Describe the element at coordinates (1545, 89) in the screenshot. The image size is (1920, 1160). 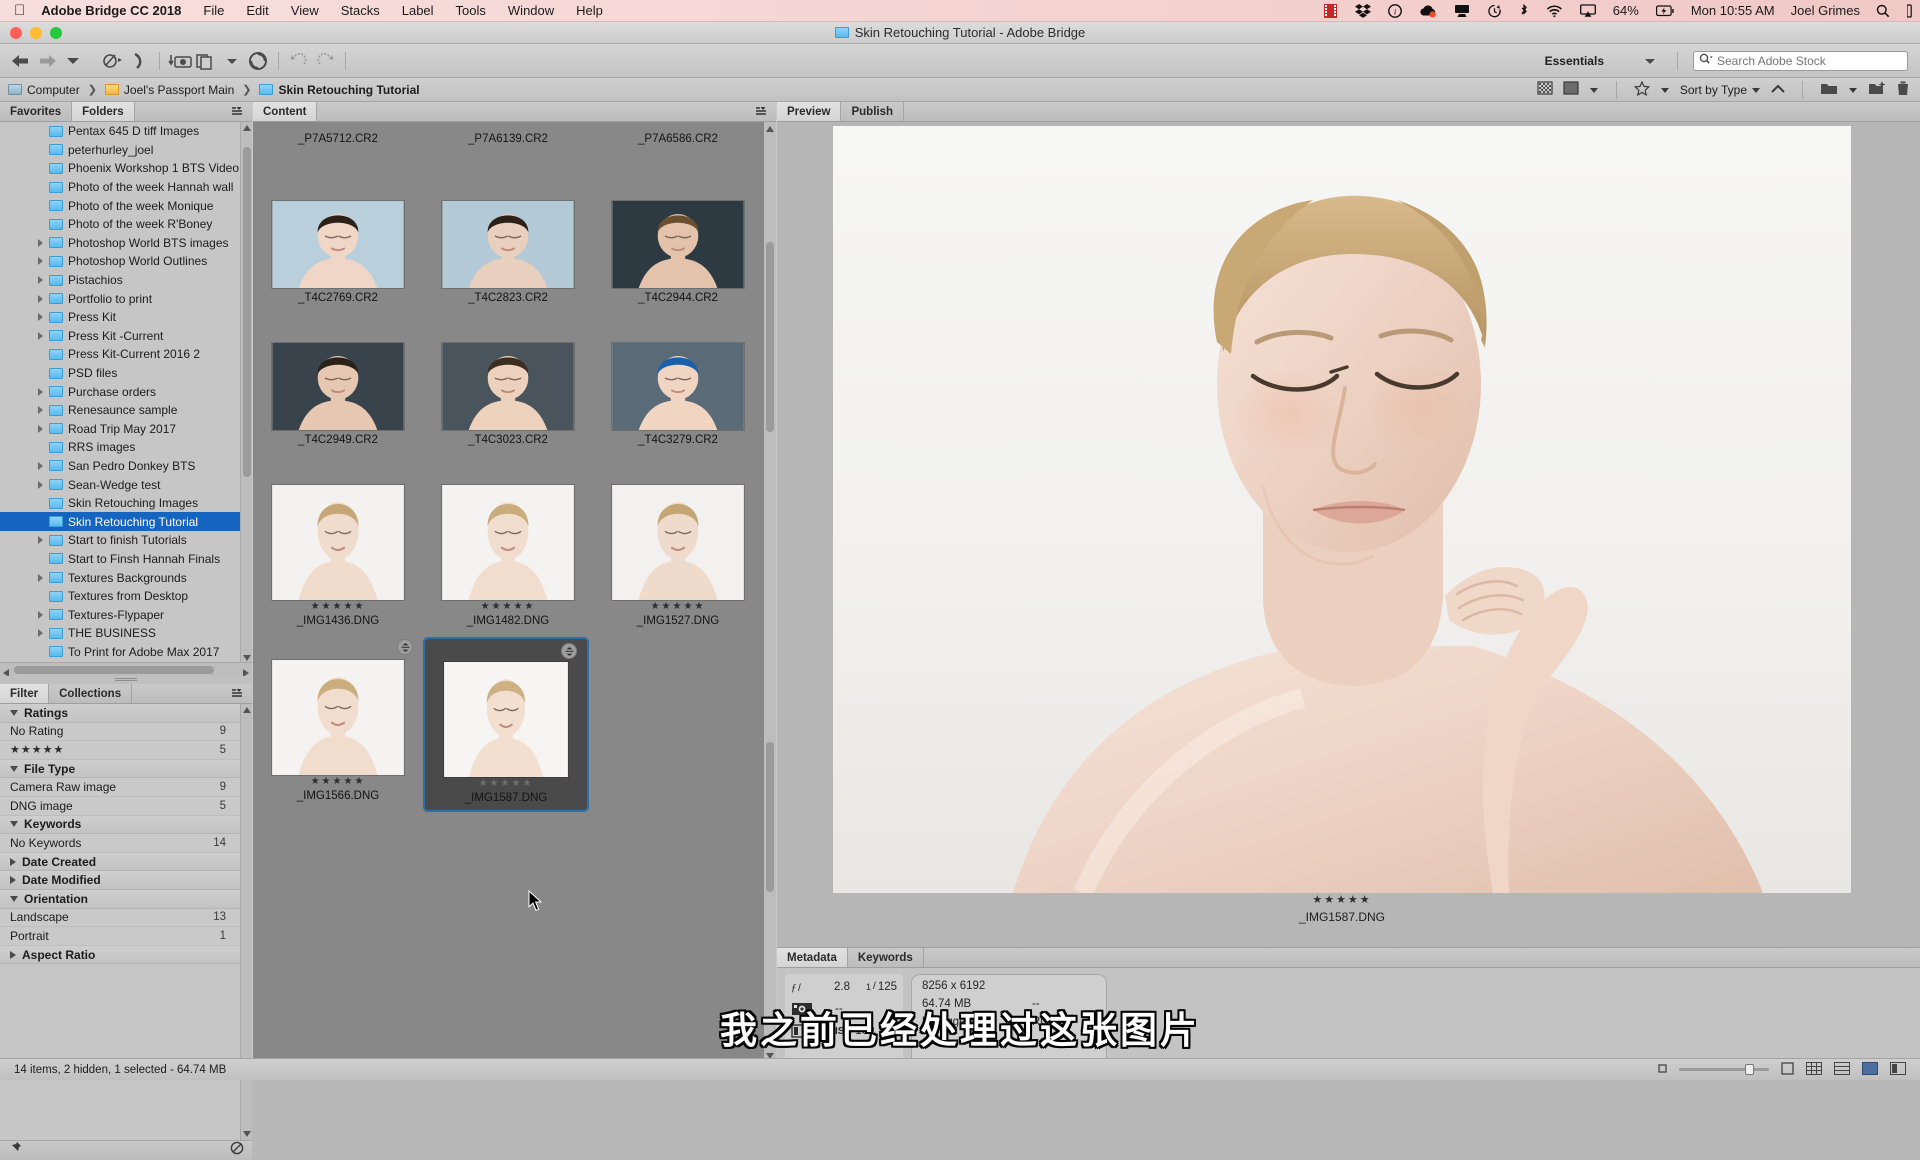
I see `filter-grid-view-icon` at that location.